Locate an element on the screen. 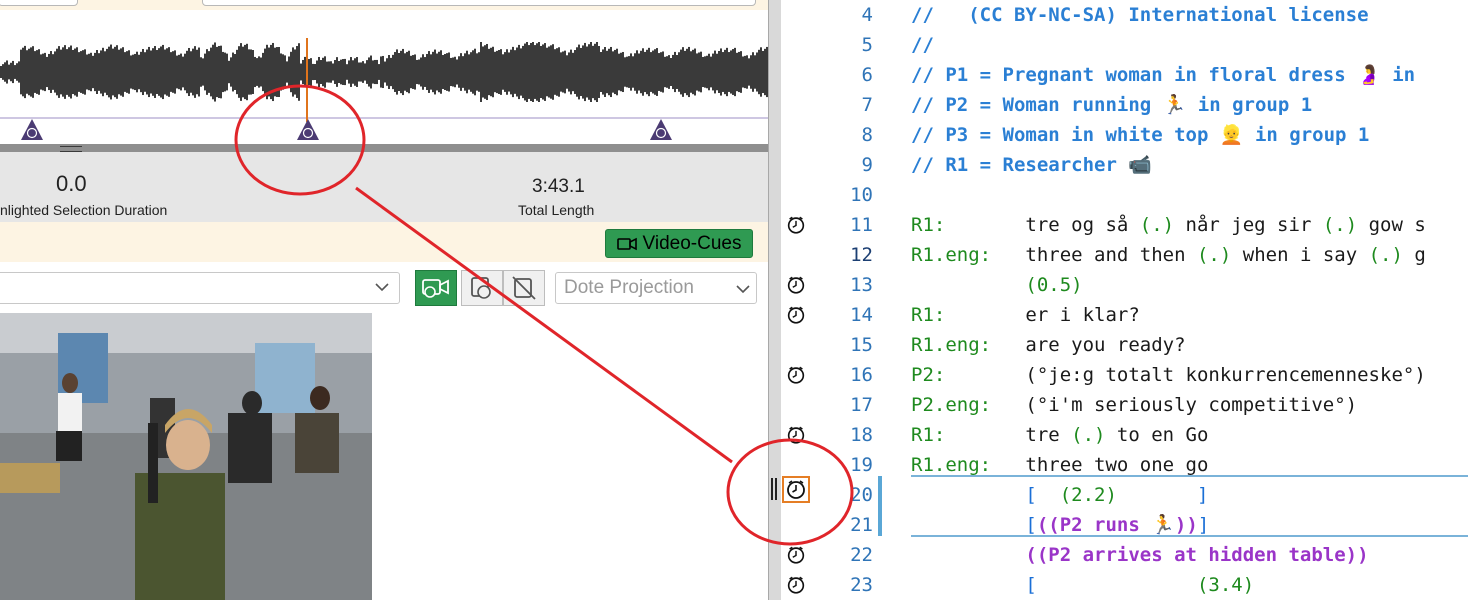  waveform-splitter is located at coordinates (384, 148).